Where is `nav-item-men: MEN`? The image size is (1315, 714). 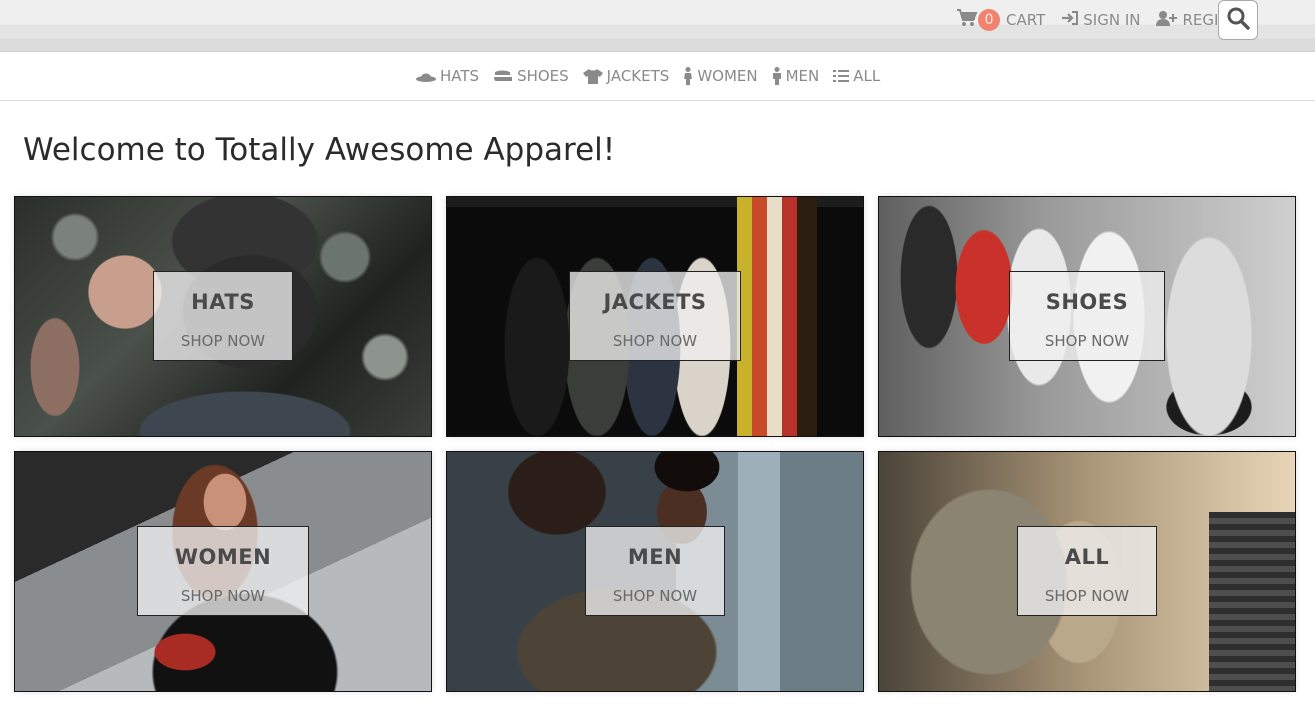
nav-item-men: MEN is located at coordinates (796, 76).